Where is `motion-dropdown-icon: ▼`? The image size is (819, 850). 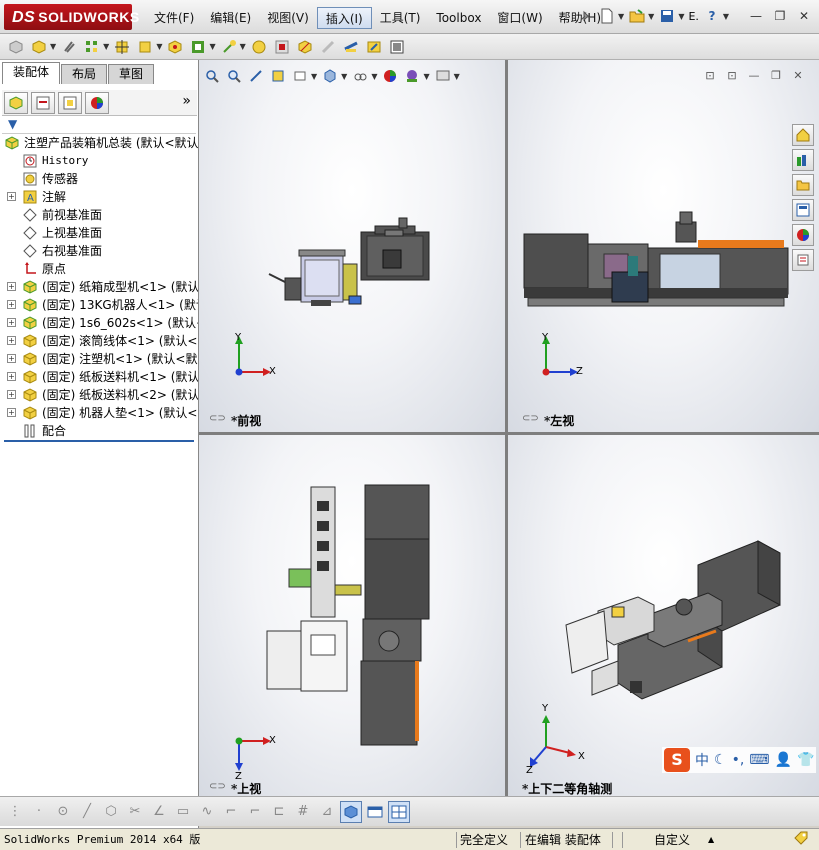
motion-dropdown-icon: ▼ is located at coordinates (243, 46).